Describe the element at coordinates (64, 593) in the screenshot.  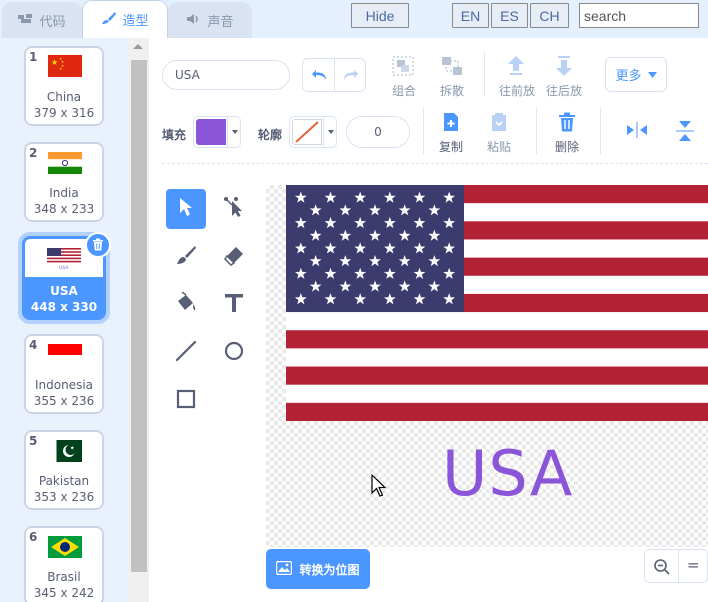
I see `costume-size: 345 x 242` at that location.